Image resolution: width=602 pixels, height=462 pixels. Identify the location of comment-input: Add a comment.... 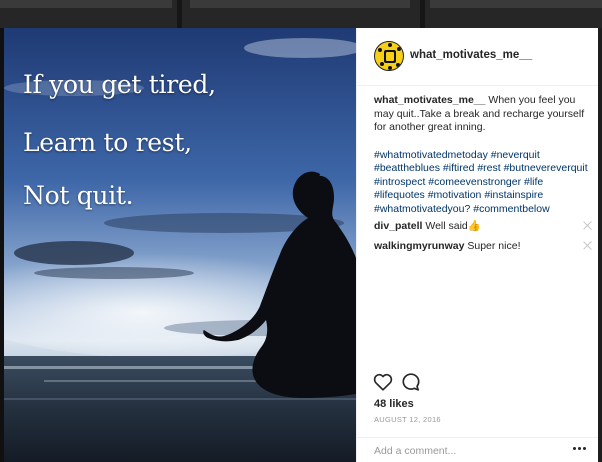
(415, 451).